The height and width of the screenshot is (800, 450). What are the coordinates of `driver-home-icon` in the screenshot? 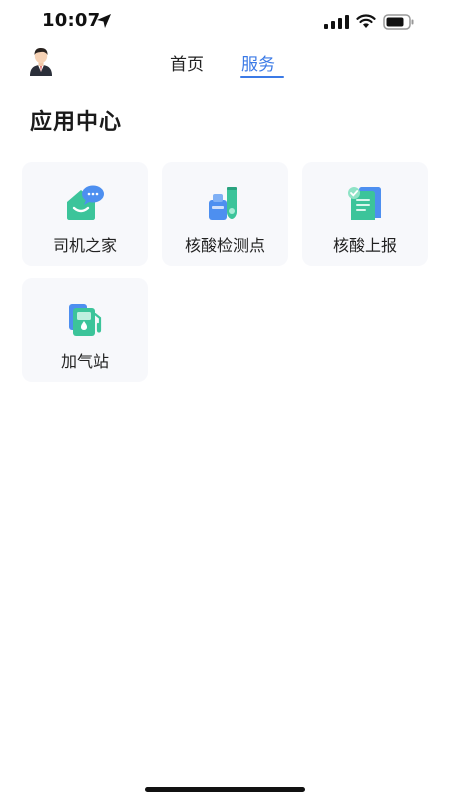 It's located at (85, 202).